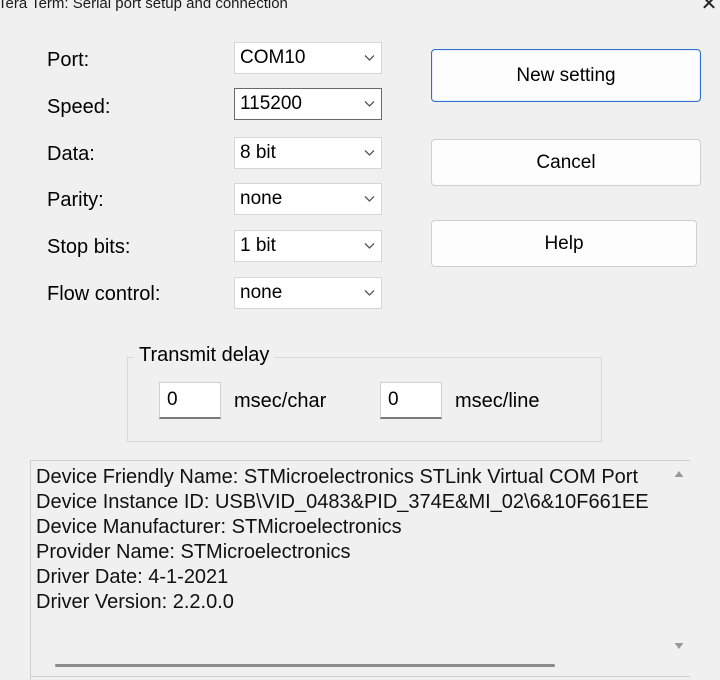 This screenshot has width=720, height=680. I want to click on flow-control-value: none, so click(261, 292).